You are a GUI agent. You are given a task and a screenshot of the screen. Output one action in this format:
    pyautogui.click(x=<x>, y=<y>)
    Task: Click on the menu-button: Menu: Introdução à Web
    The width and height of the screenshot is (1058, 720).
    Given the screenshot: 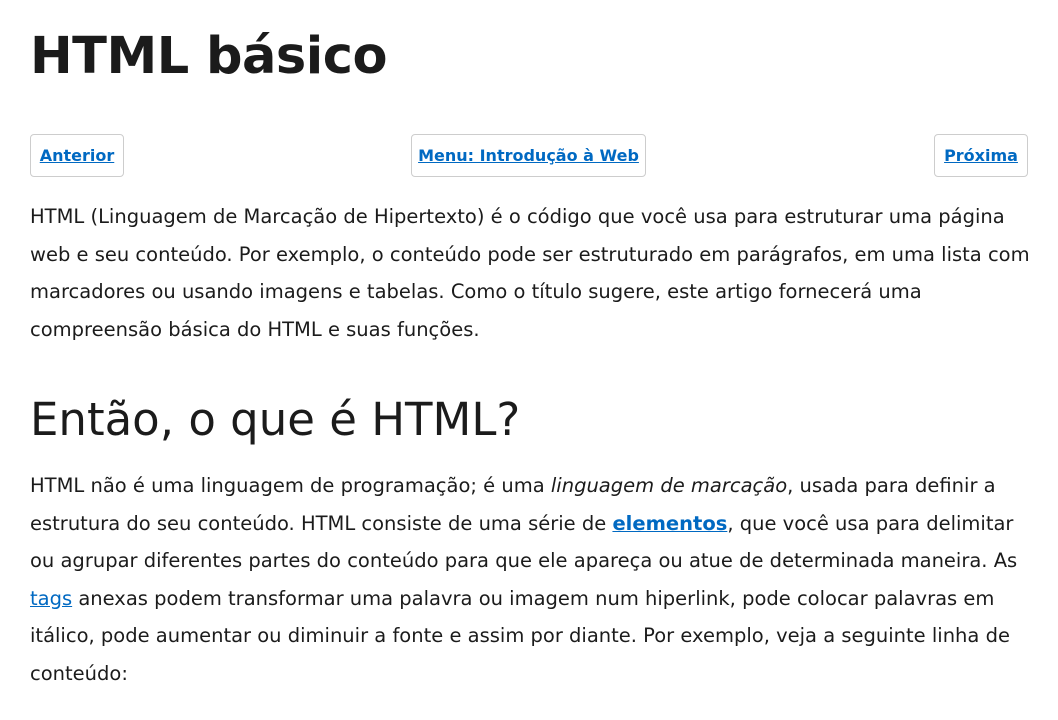 What is the action you would take?
    pyautogui.click(x=528, y=155)
    